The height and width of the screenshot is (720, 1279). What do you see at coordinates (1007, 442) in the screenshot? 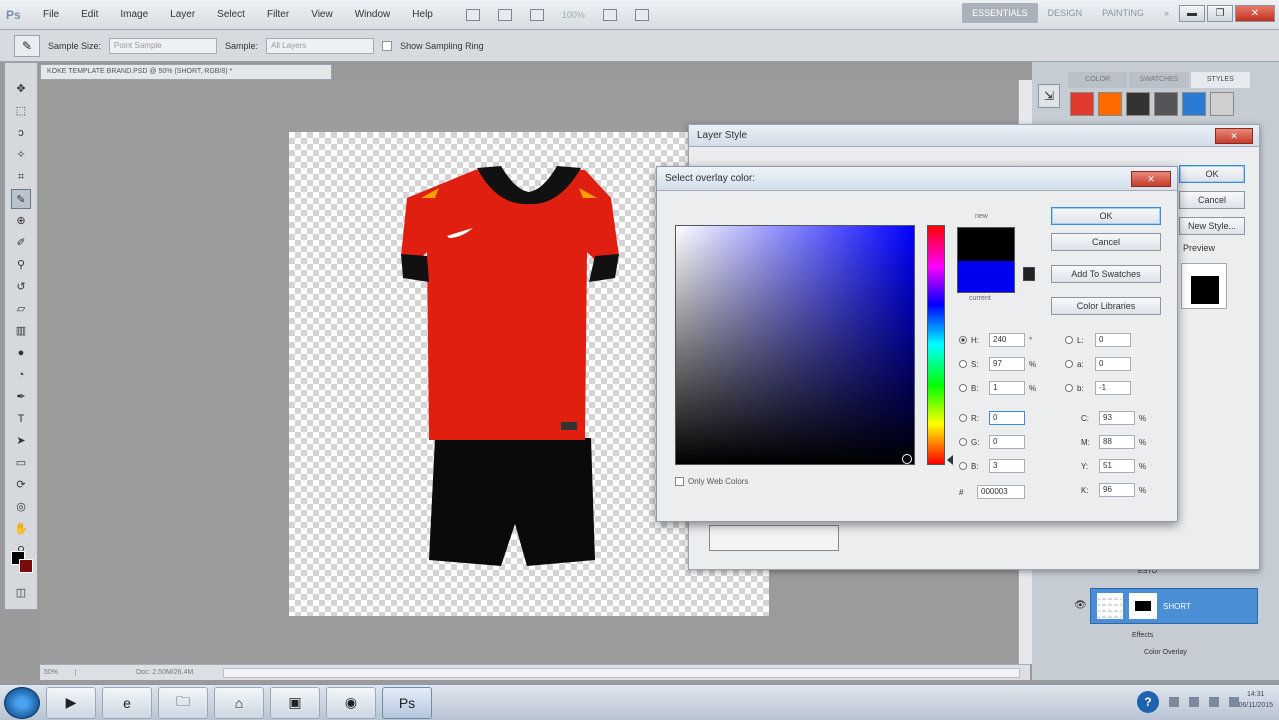
I see `green-input: 0` at bounding box center [1007, 442].